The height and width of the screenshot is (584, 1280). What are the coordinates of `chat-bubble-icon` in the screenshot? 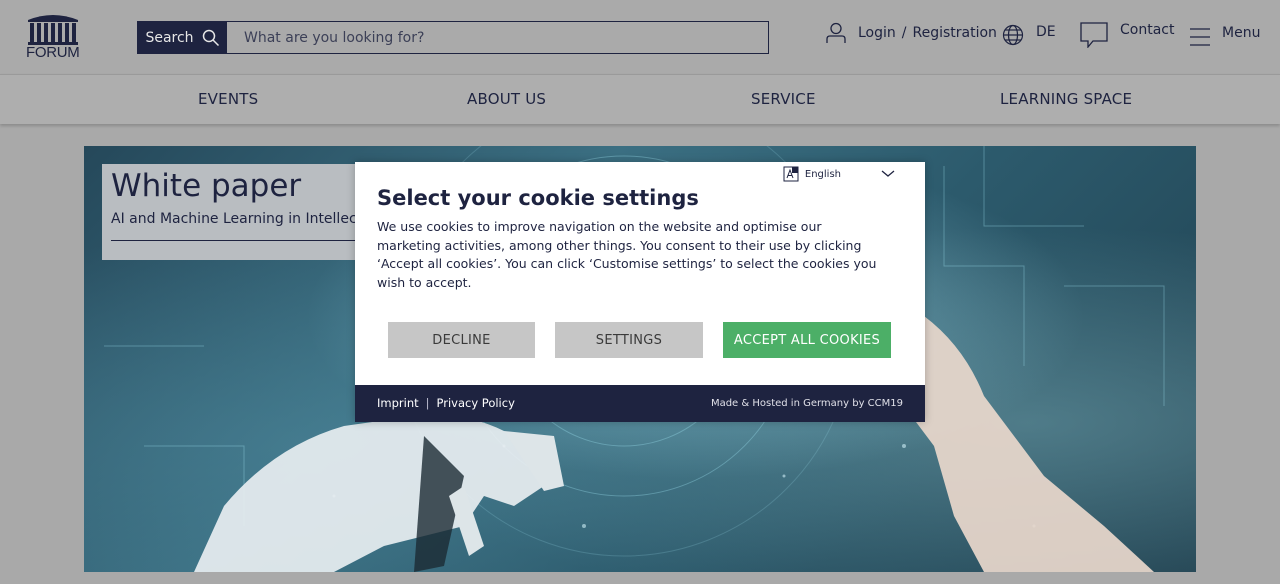 It's located at (1094, 35).